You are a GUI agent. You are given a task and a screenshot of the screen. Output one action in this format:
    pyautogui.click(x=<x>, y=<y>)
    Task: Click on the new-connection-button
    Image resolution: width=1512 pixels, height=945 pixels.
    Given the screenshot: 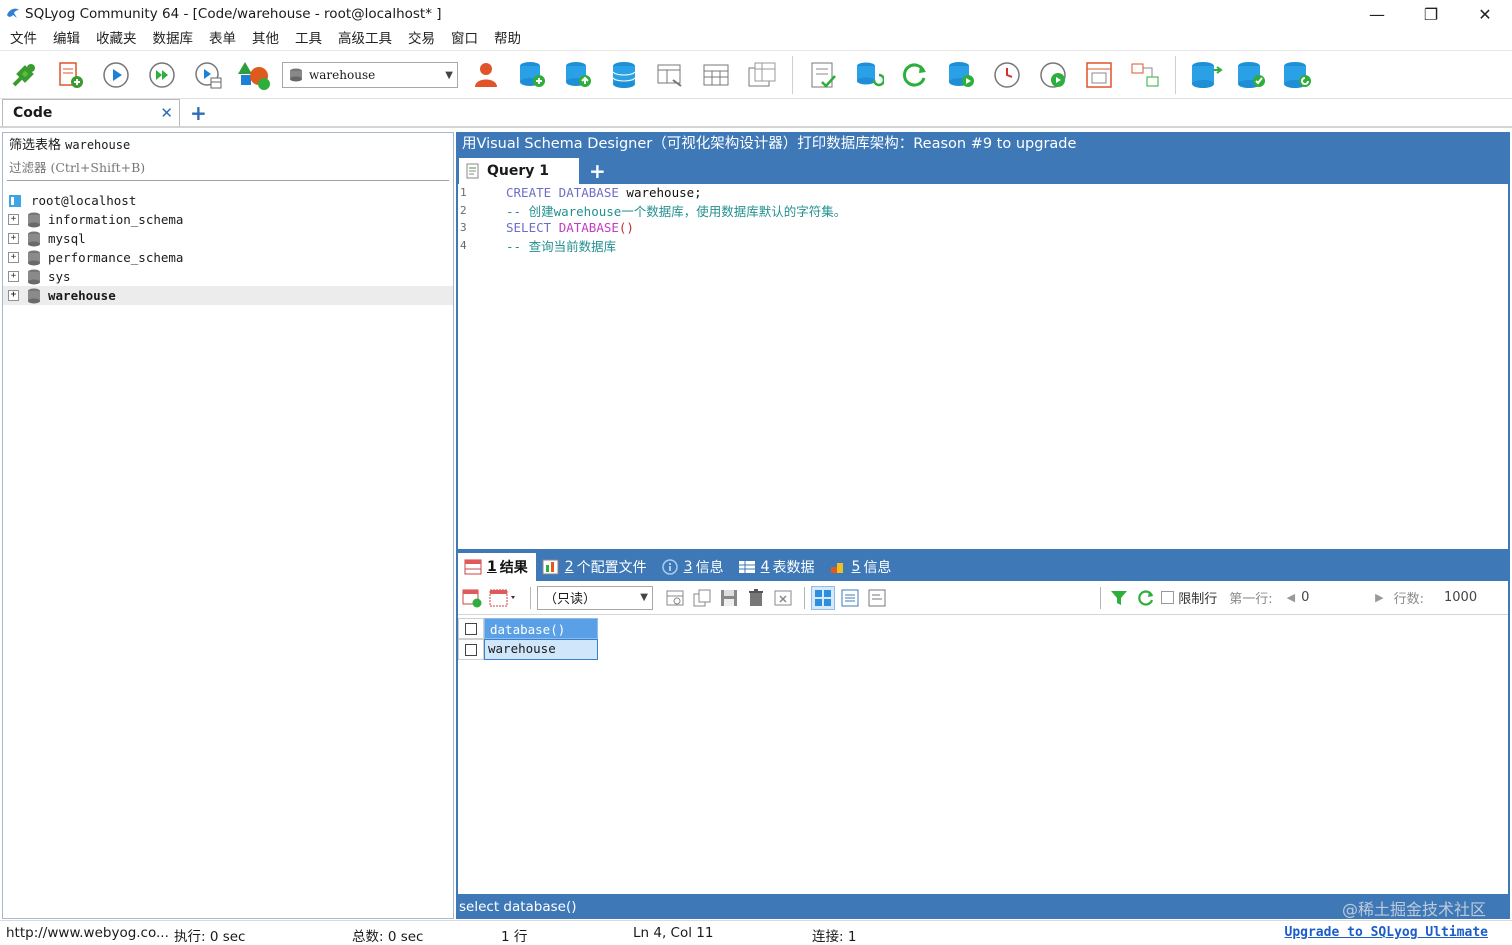 What is the action you would take?
    pyautogui.click(x=24, y=75)
    